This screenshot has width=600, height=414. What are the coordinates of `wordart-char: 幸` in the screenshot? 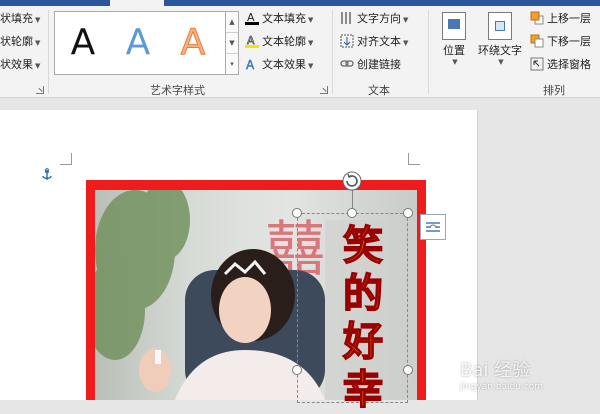 It's located at (363, 389).